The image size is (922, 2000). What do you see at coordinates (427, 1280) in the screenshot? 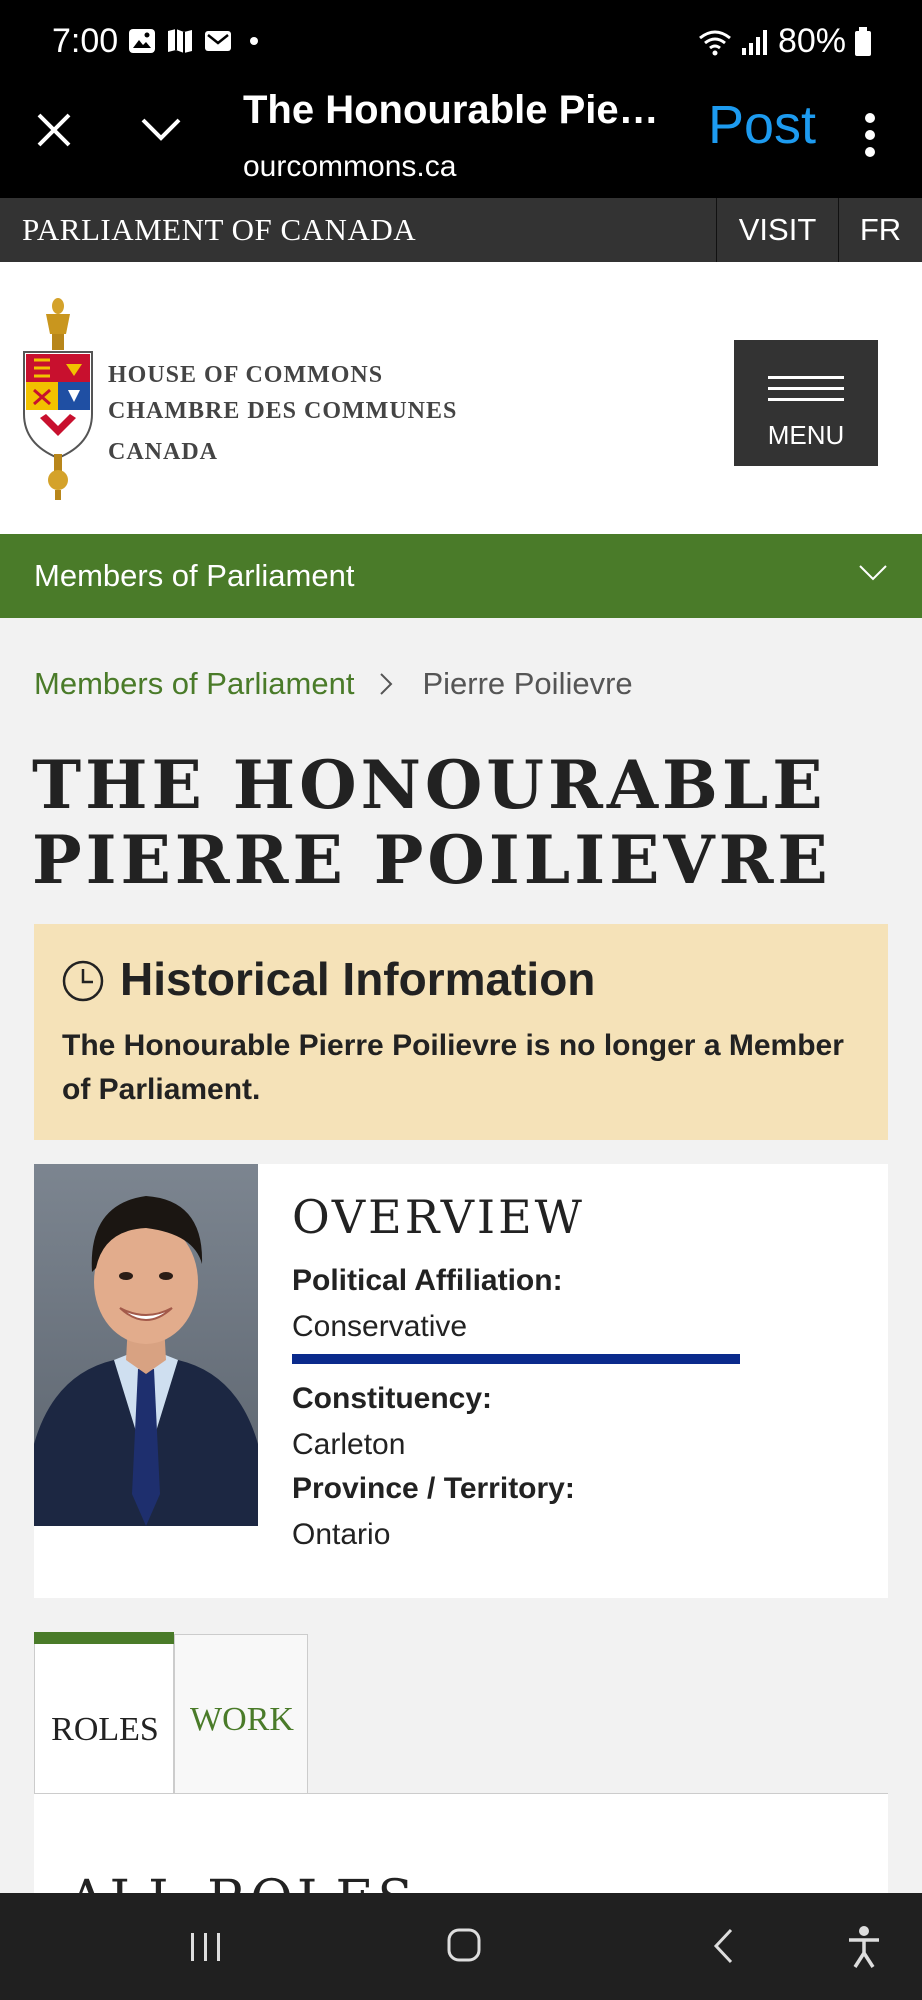
I see `political-affiliation-label: Political Affiliation:` at bounding box center [427, 1280].